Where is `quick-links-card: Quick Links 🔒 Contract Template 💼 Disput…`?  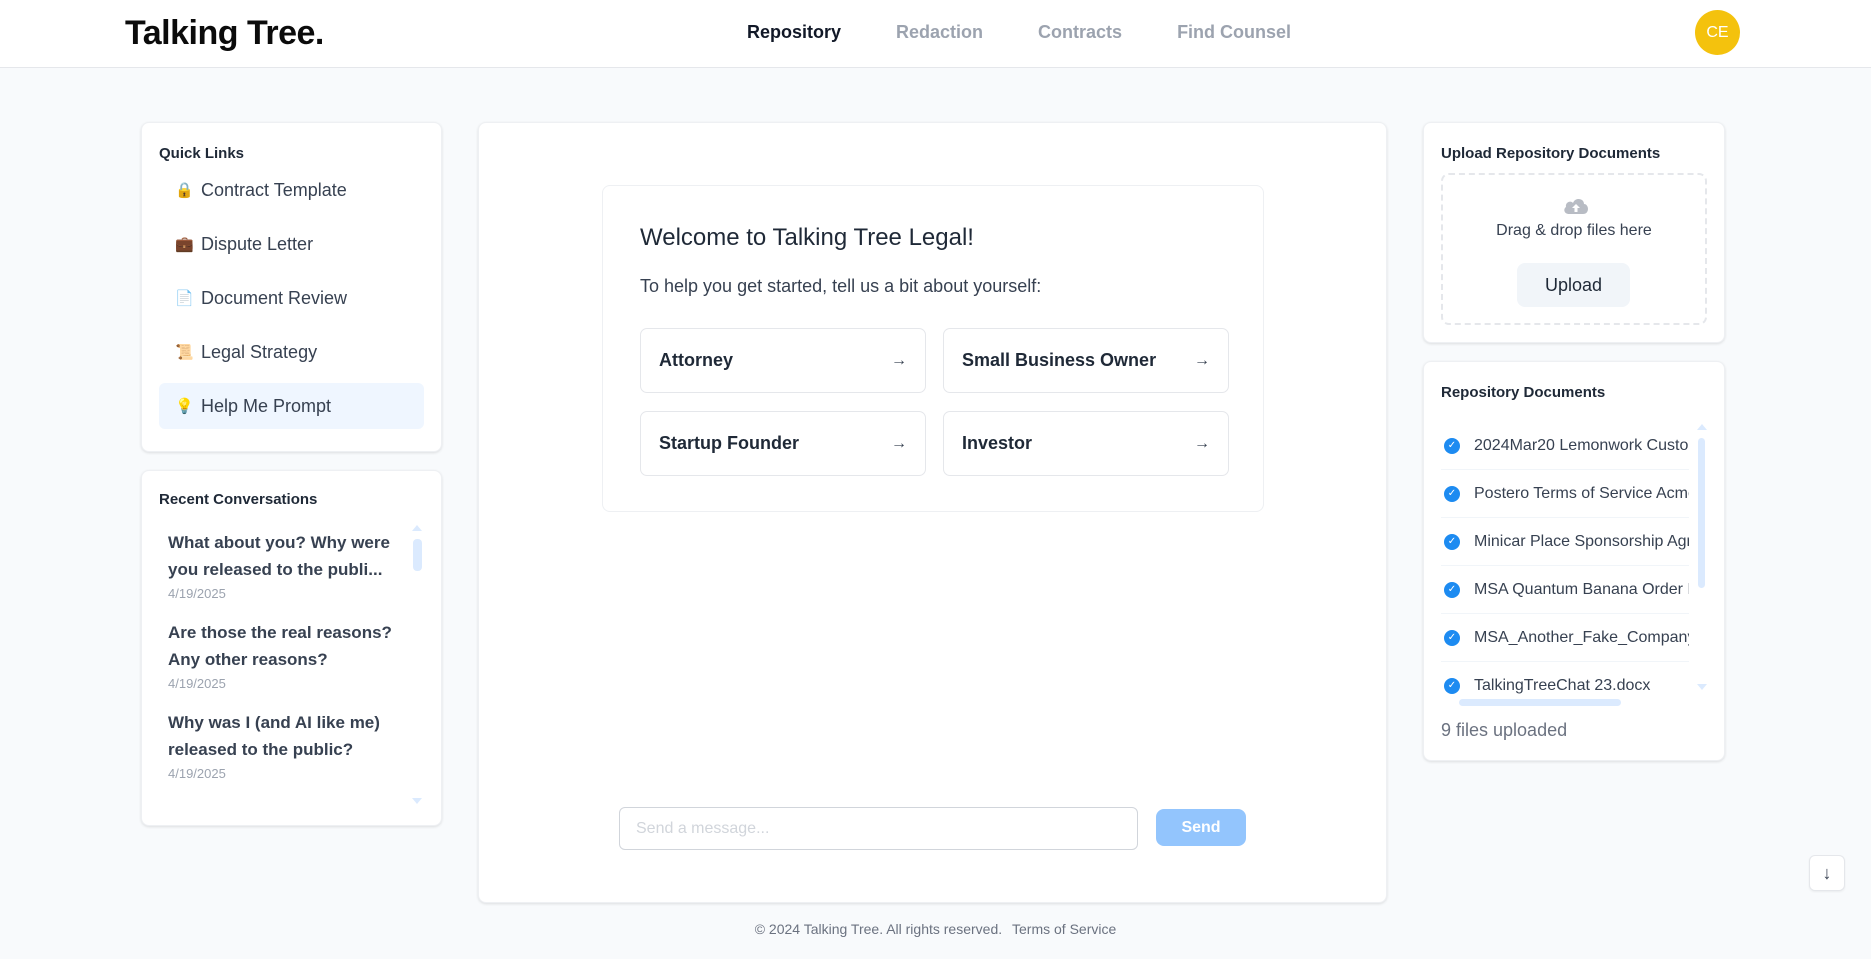
quick-links-card: Quick Links 🔒 Contract Template 💼 Disput… is located at coordinates (291, 287).